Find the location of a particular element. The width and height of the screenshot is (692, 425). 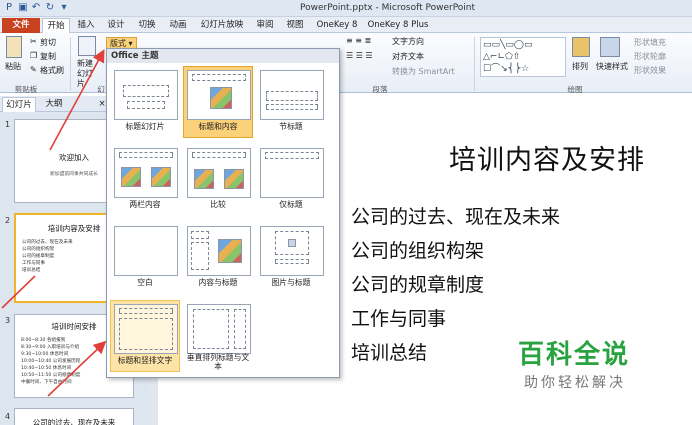

arrange-button: 排列 is located at coordinates (580, 66).